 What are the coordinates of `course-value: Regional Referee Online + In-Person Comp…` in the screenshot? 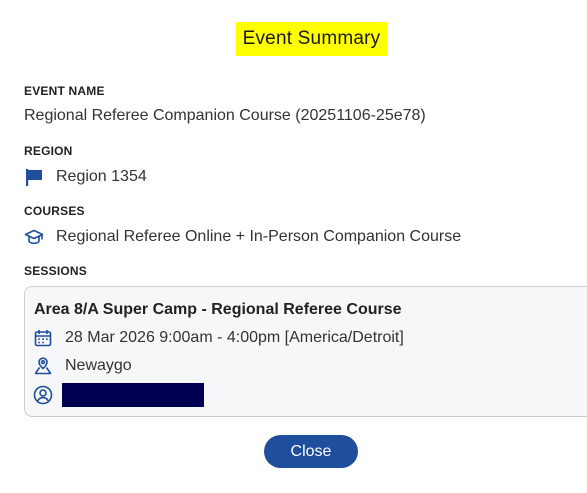 It's located at (259, 236).